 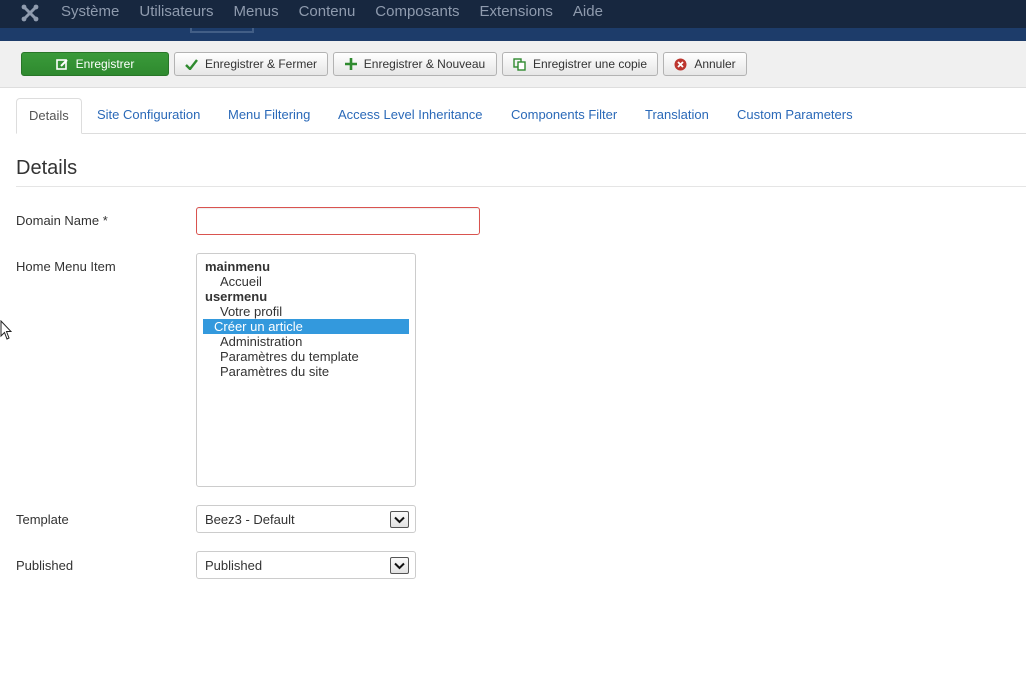 I want to click on option-accueil: Accueil, so click(x=306, y=281).